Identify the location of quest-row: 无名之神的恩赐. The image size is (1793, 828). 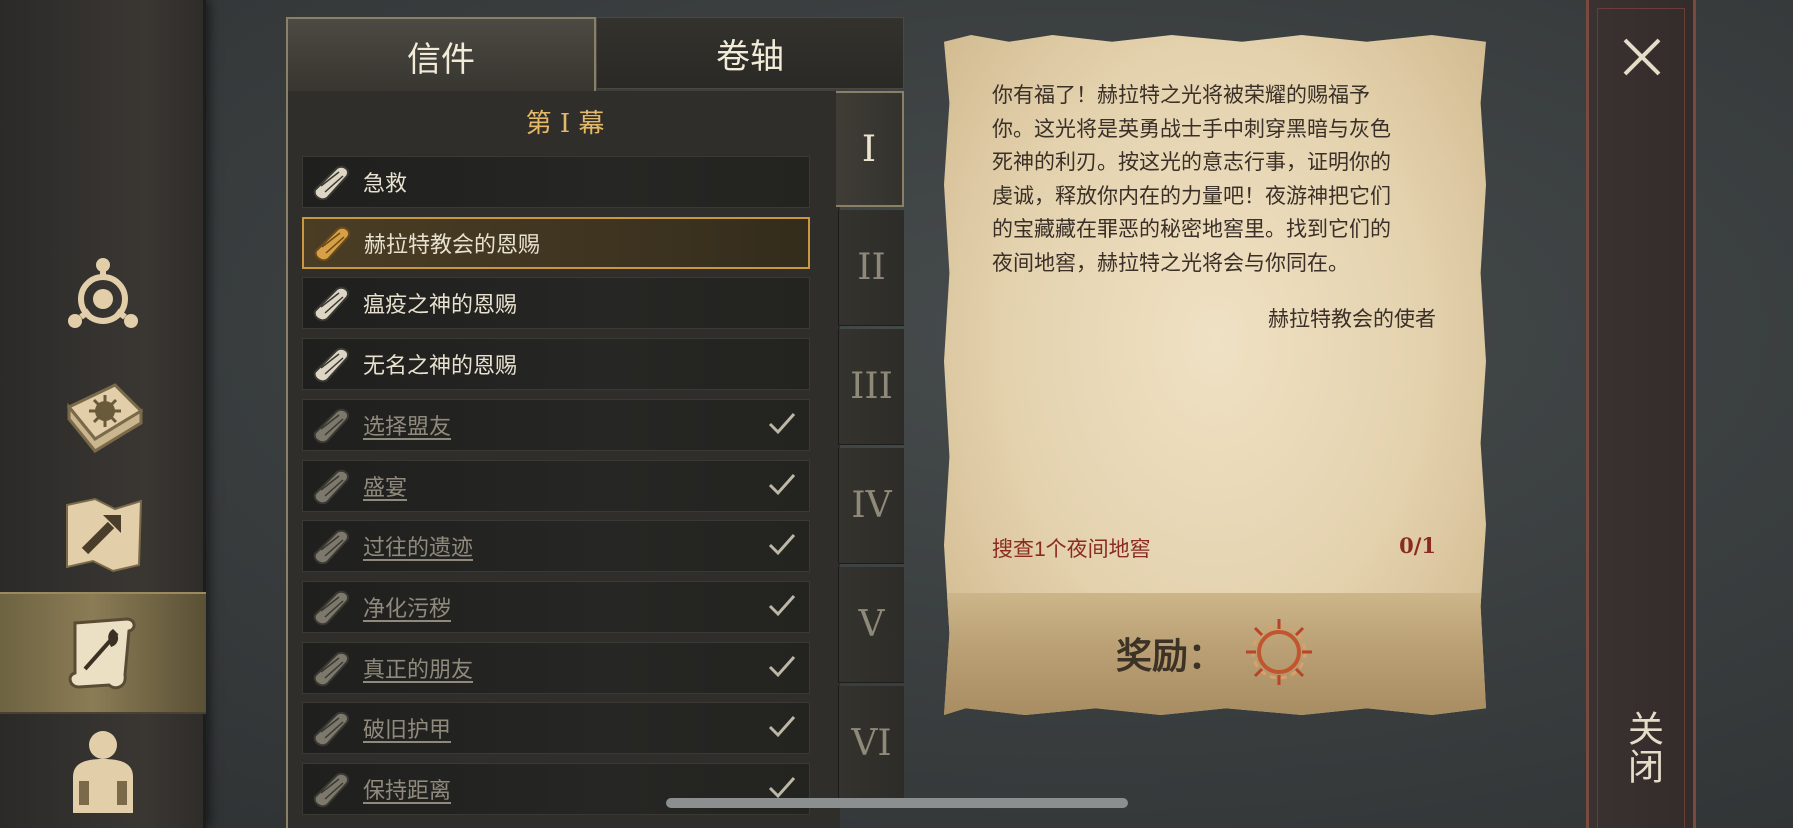
(556, 364).